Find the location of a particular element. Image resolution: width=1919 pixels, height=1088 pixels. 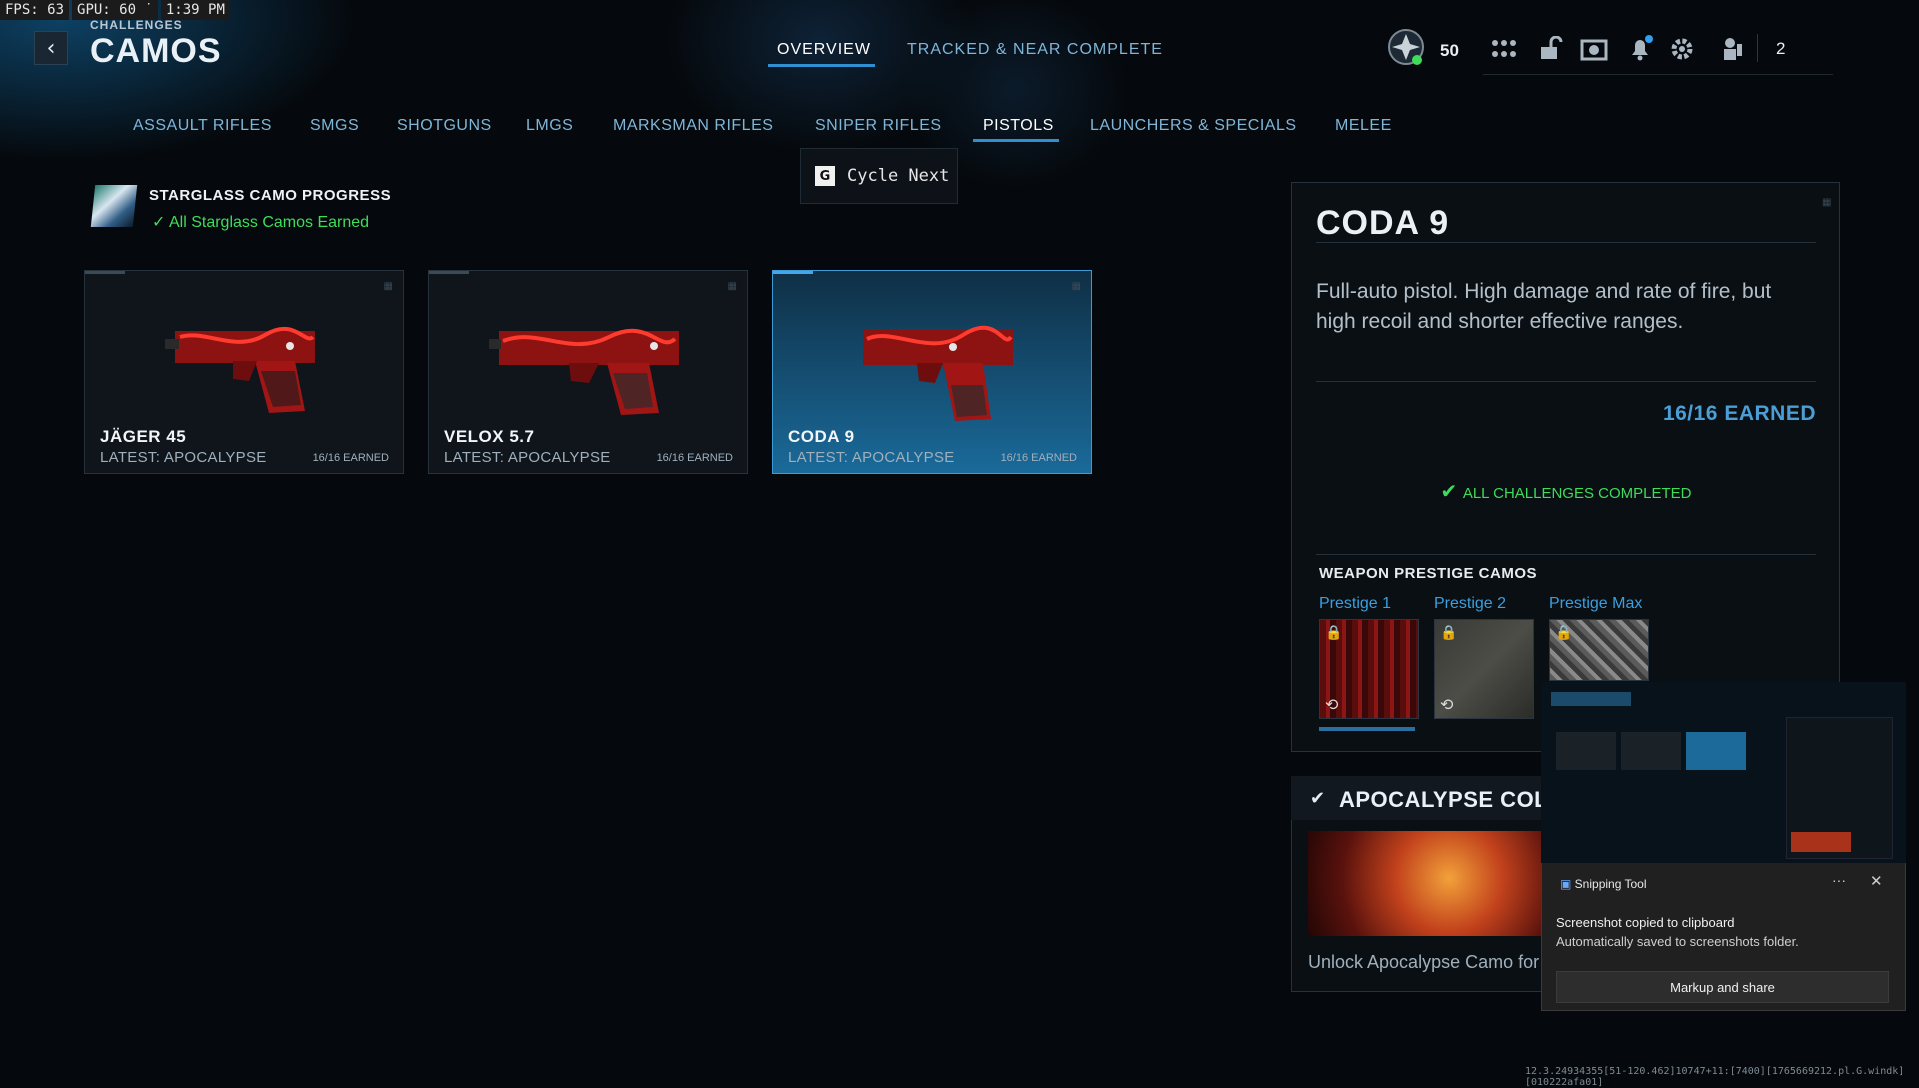

starglass-camo-icon is located at coordinates (114, 206).